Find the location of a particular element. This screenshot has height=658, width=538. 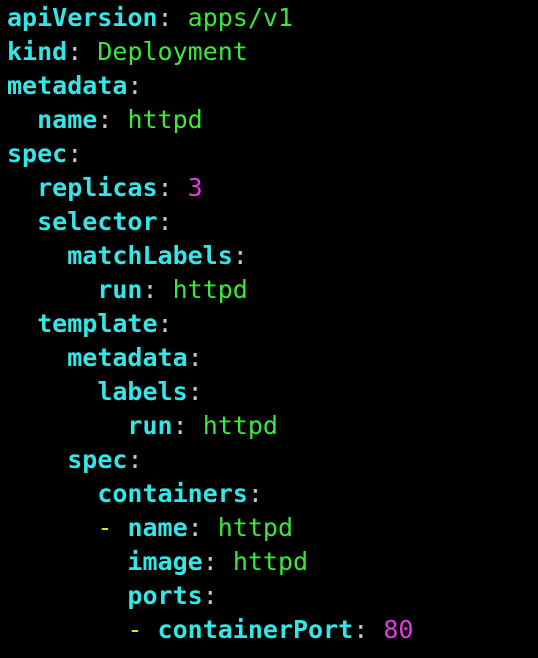

yaml-line-matchlabels: matchLabels: is located at coordinates (272, 256).